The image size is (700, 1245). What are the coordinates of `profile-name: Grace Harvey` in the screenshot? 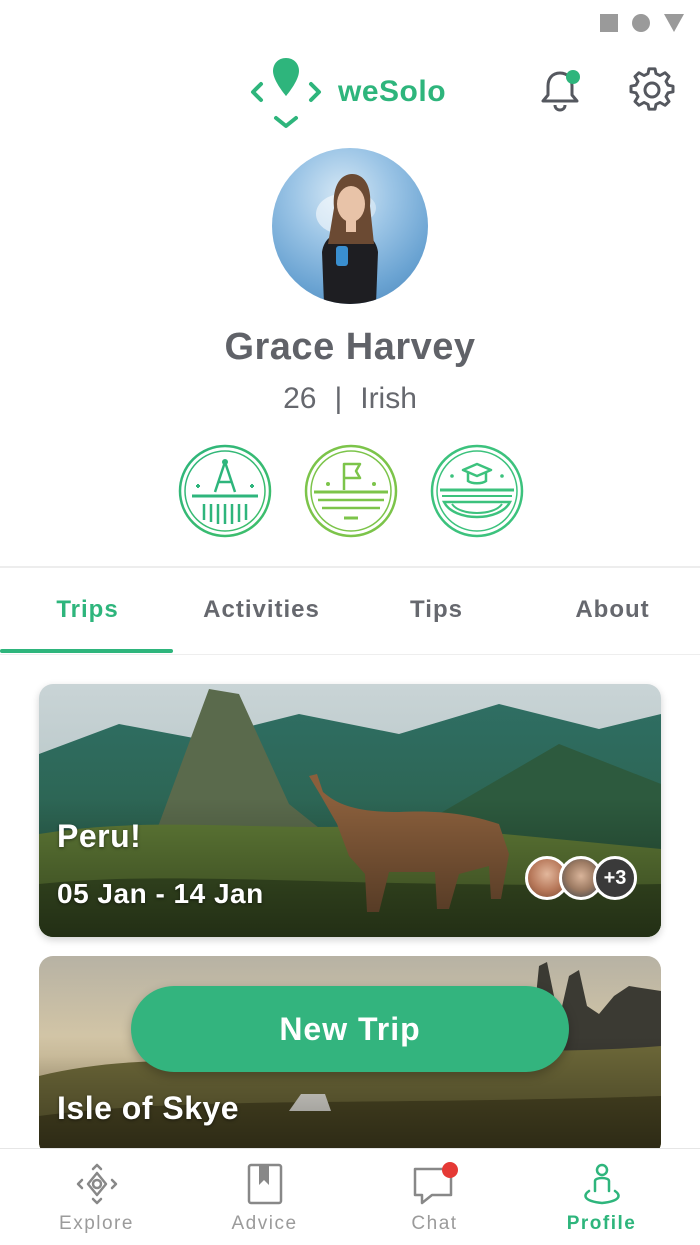 It's located at (350, 347).